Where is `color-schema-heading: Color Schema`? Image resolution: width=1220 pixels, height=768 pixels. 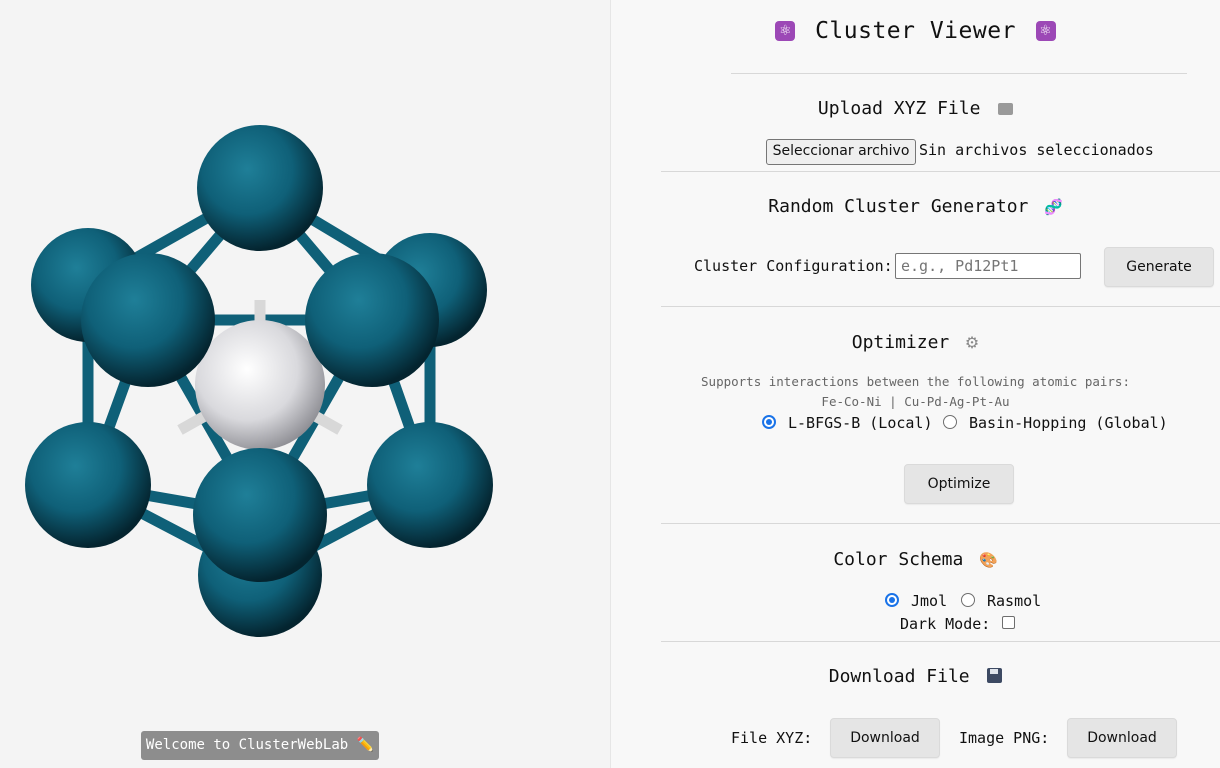
color-schema-heading: Color Schema is located at coordinates (898, 559).